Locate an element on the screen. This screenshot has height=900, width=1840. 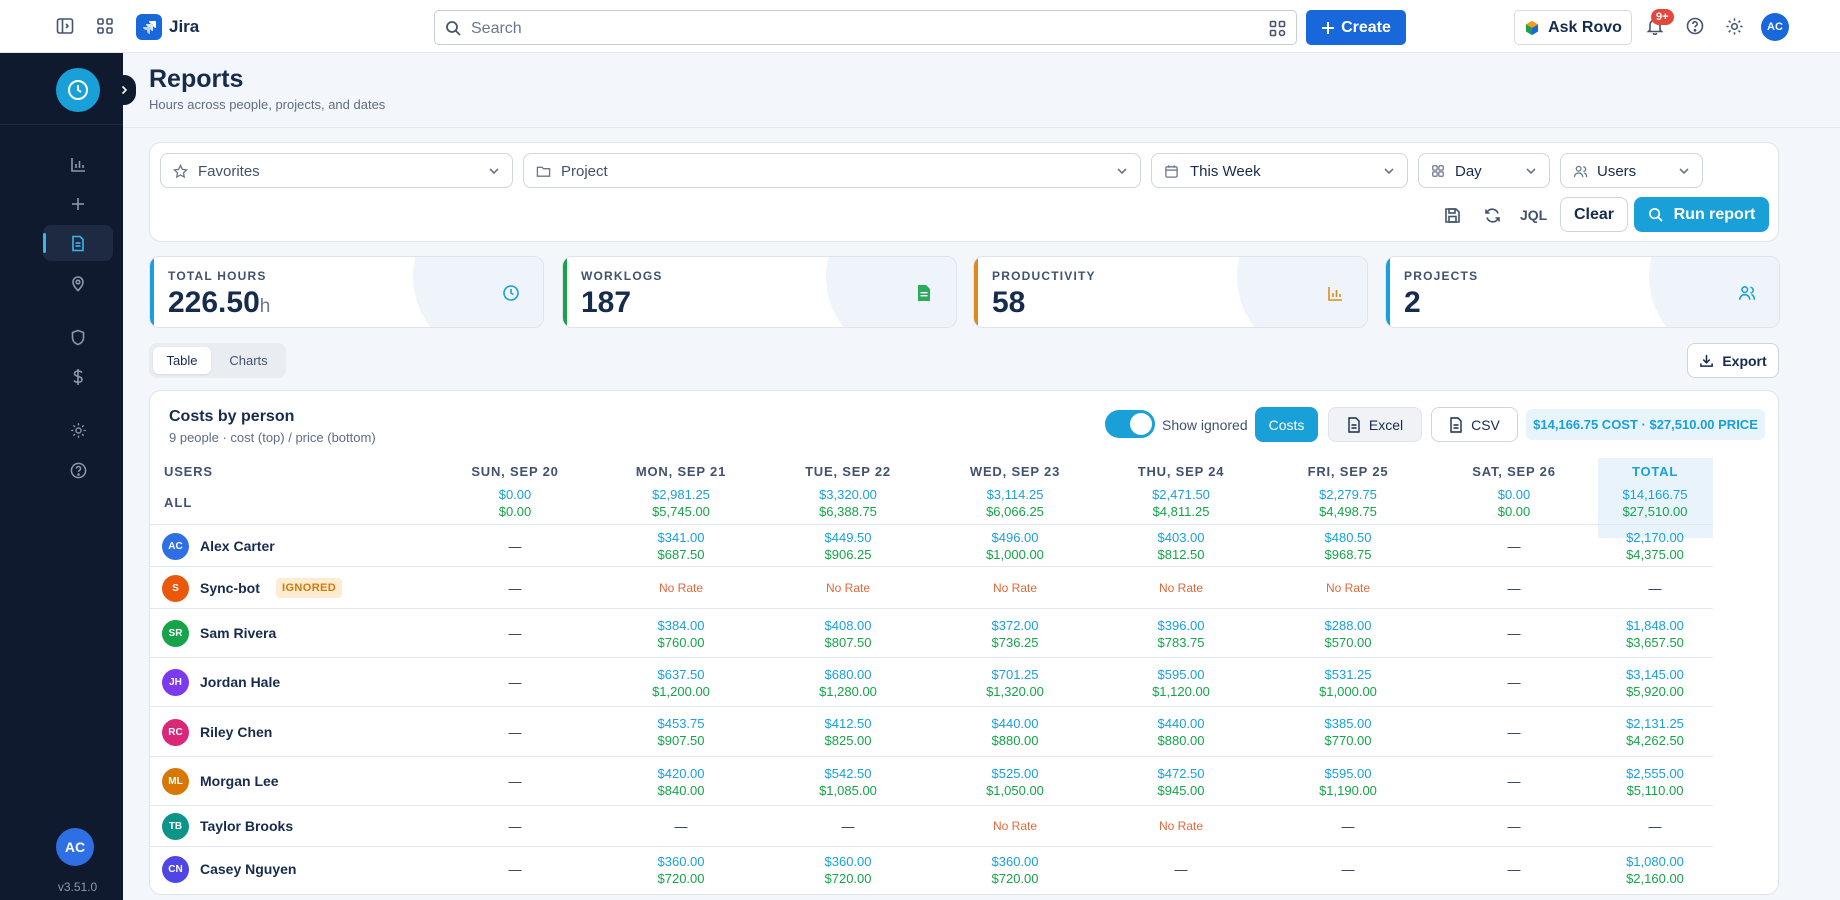
price-value: $1,085.00 is located at coordinates (848, 790).